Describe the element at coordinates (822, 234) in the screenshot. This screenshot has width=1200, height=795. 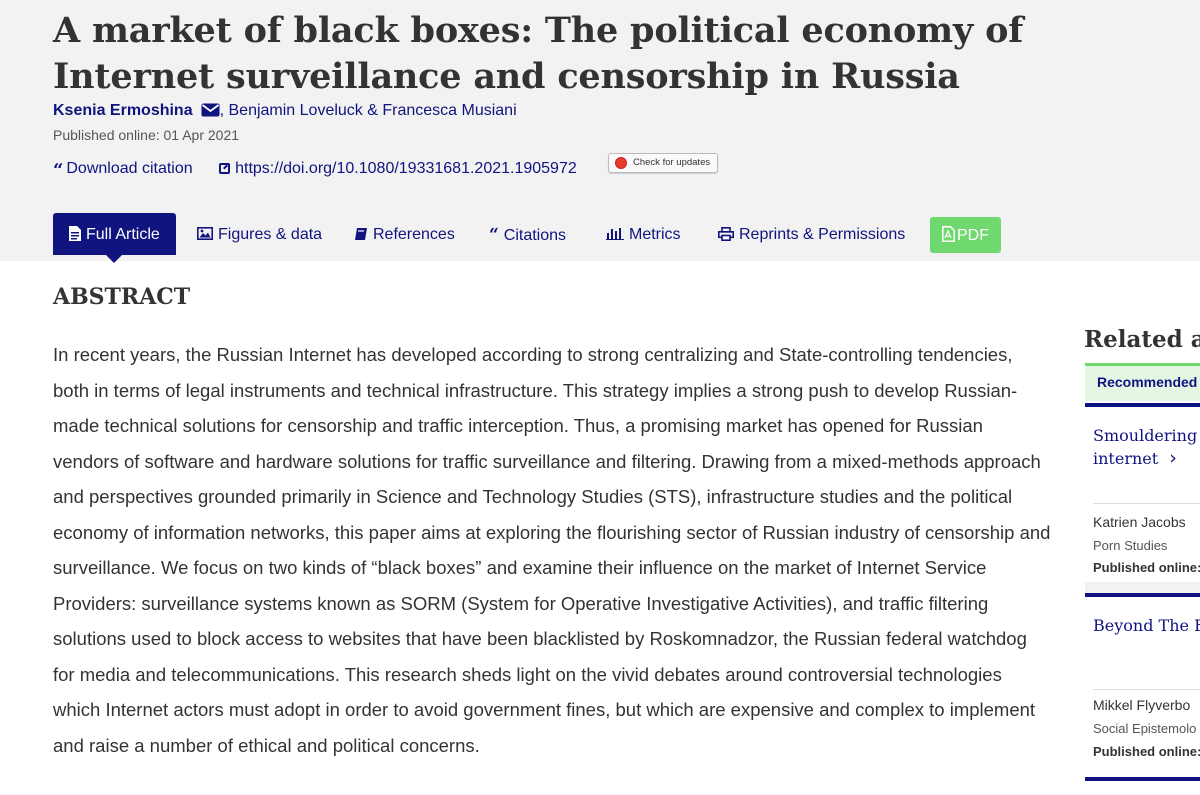
I see `tab-label: Reprints & Permissions` at that location.